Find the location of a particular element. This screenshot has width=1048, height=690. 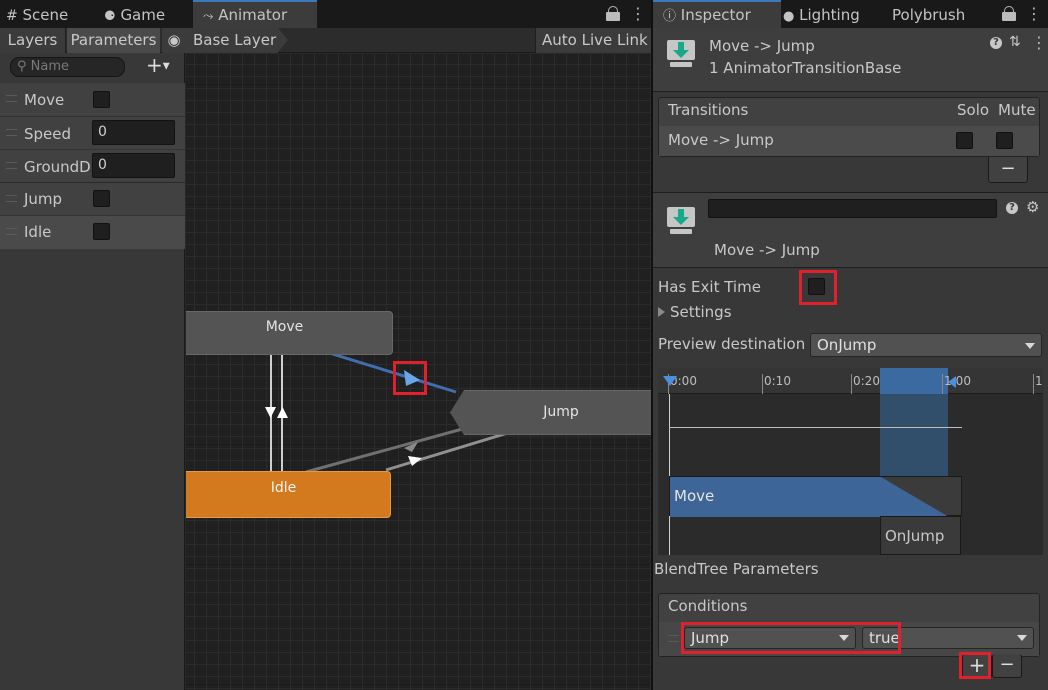

inspector-title: Move -> Jump is located at coordinates (762, 46).